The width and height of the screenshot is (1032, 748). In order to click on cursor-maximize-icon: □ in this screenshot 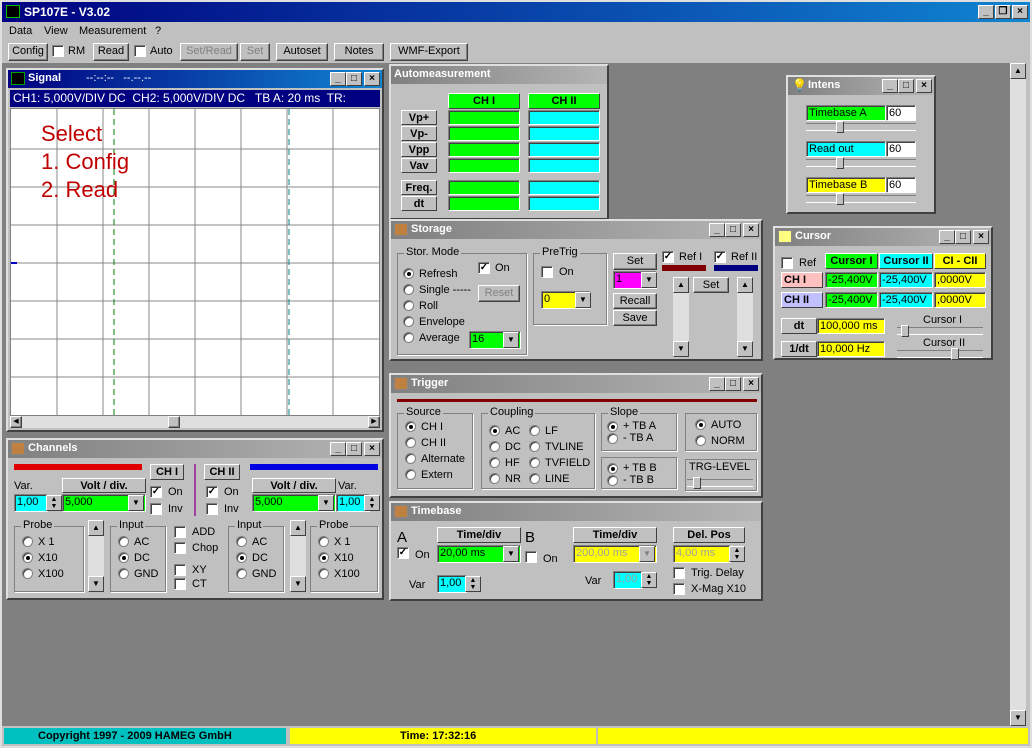, I will do `click(963, 237)`.